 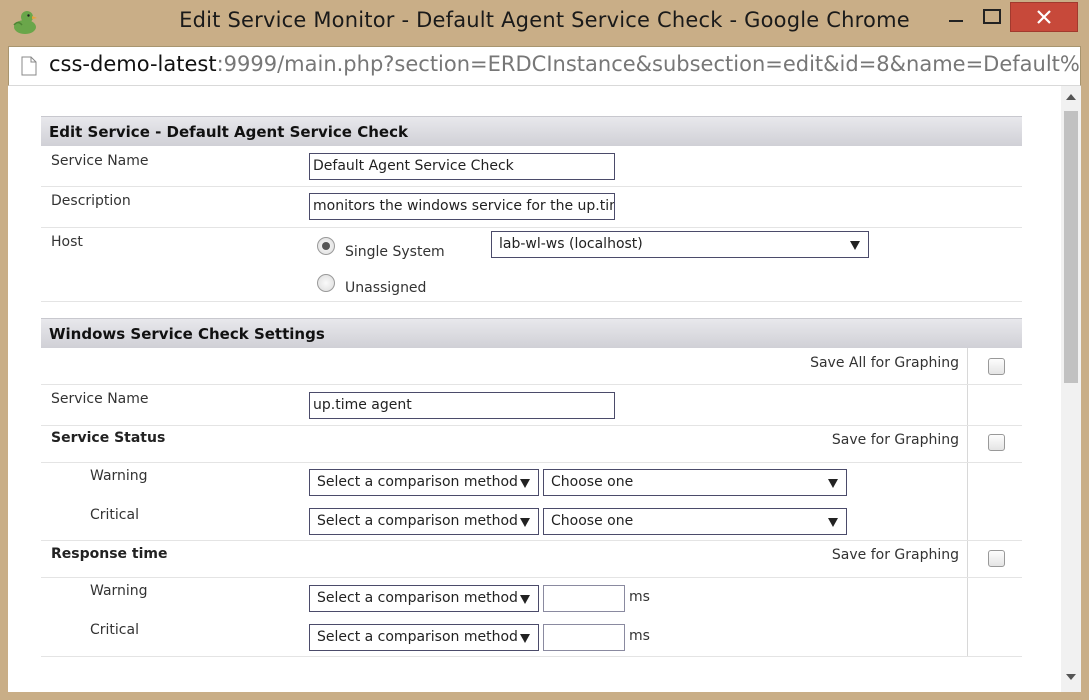 I want to click on single-system-label: Single System, so click(x=395, y=252).